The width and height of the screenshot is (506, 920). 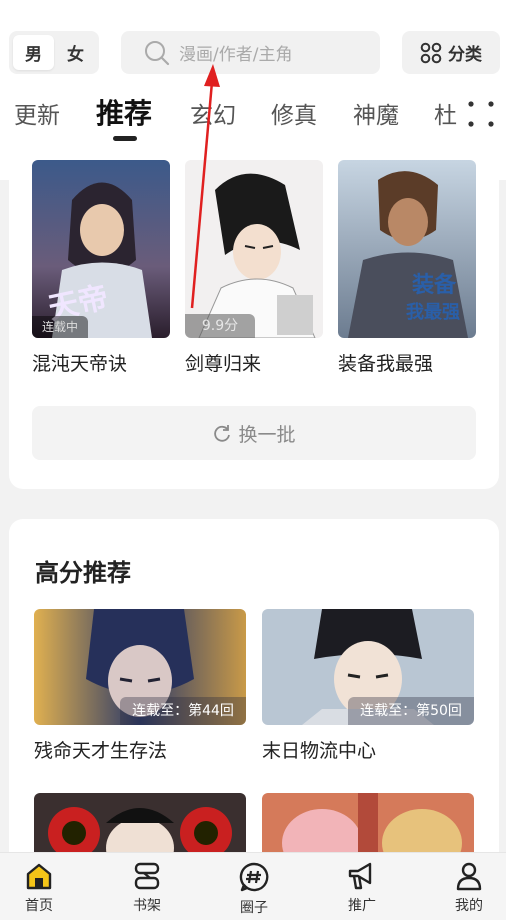 I want to click on category-tabs: 更新 推荐 玄幻 修真 神魔 杜, so click(x=230, y=116).